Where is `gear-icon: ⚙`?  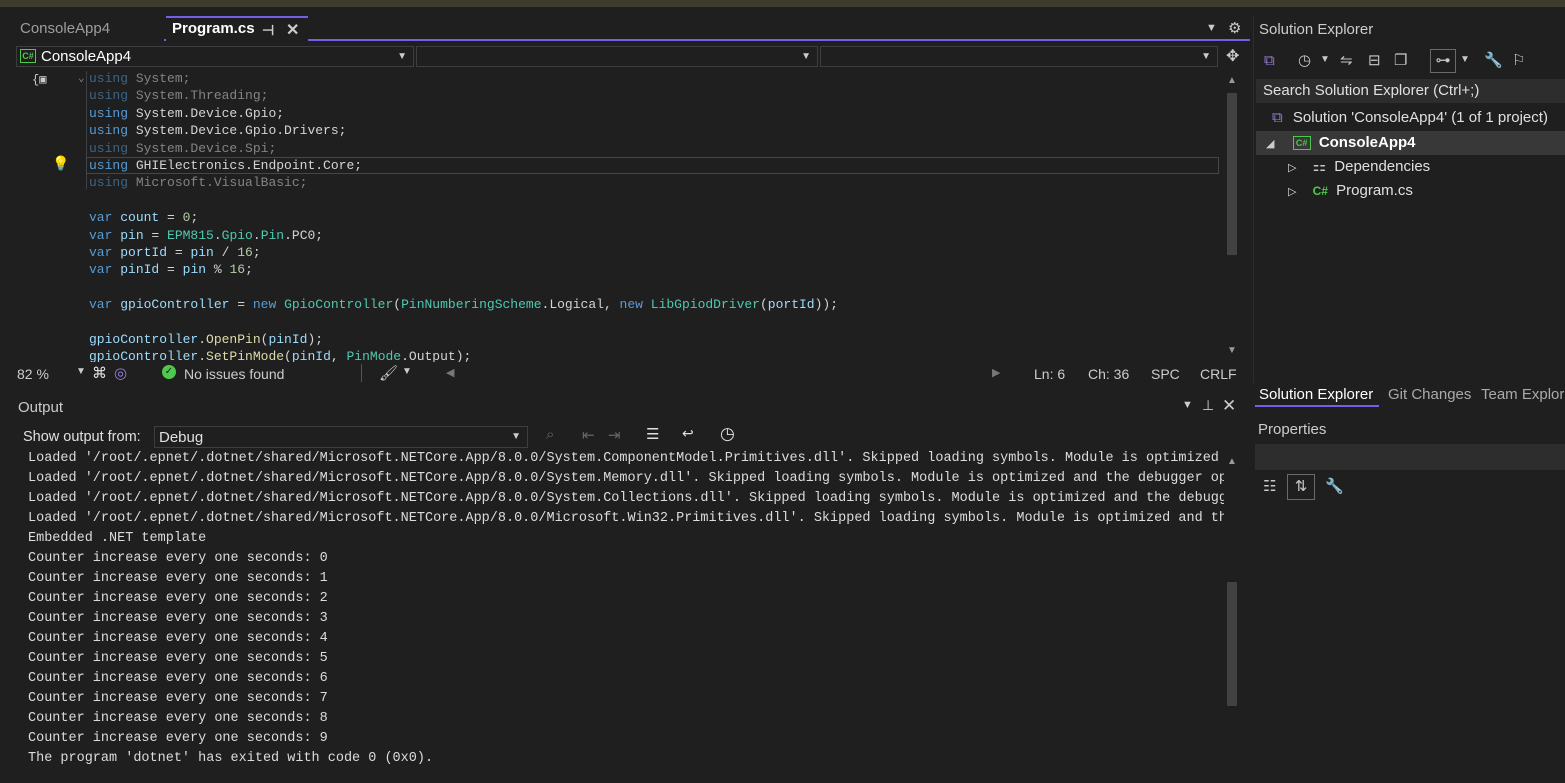 gear-icon: ⚙ is located at coordinates (1234, 28).